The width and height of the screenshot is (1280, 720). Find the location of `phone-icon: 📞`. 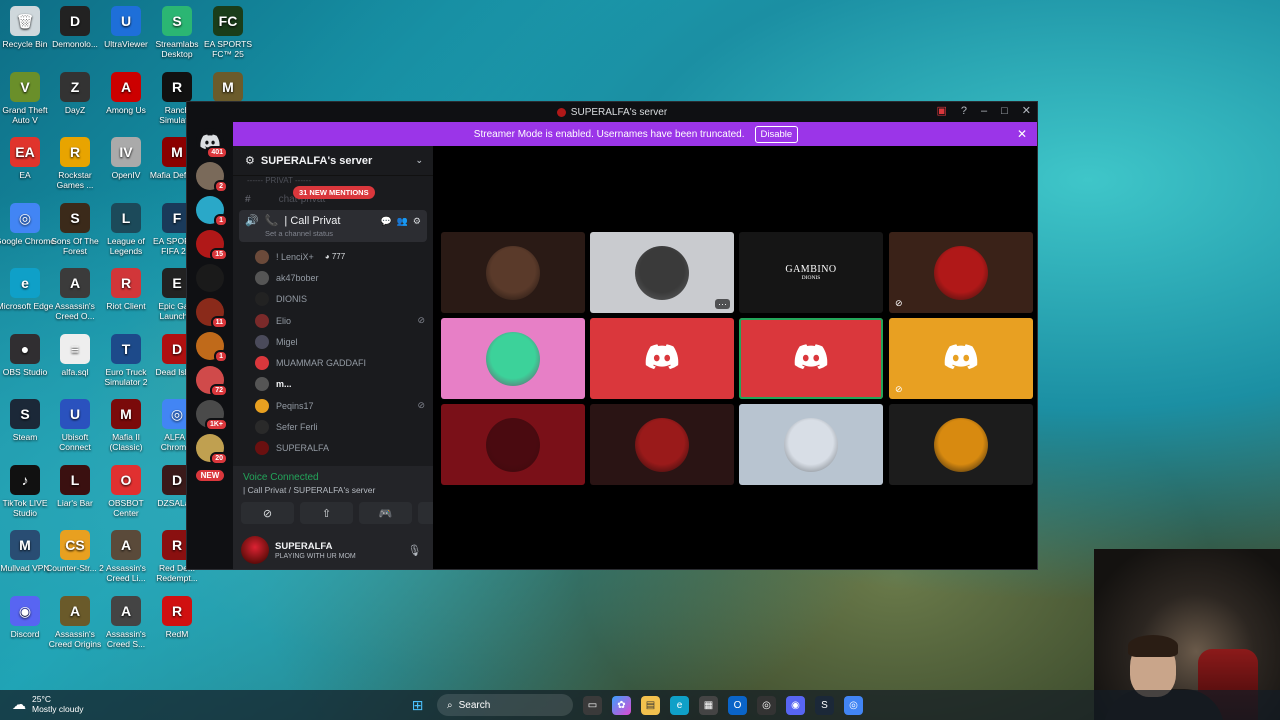

phone-icon: 📞 is located at coordinates (271, 221).